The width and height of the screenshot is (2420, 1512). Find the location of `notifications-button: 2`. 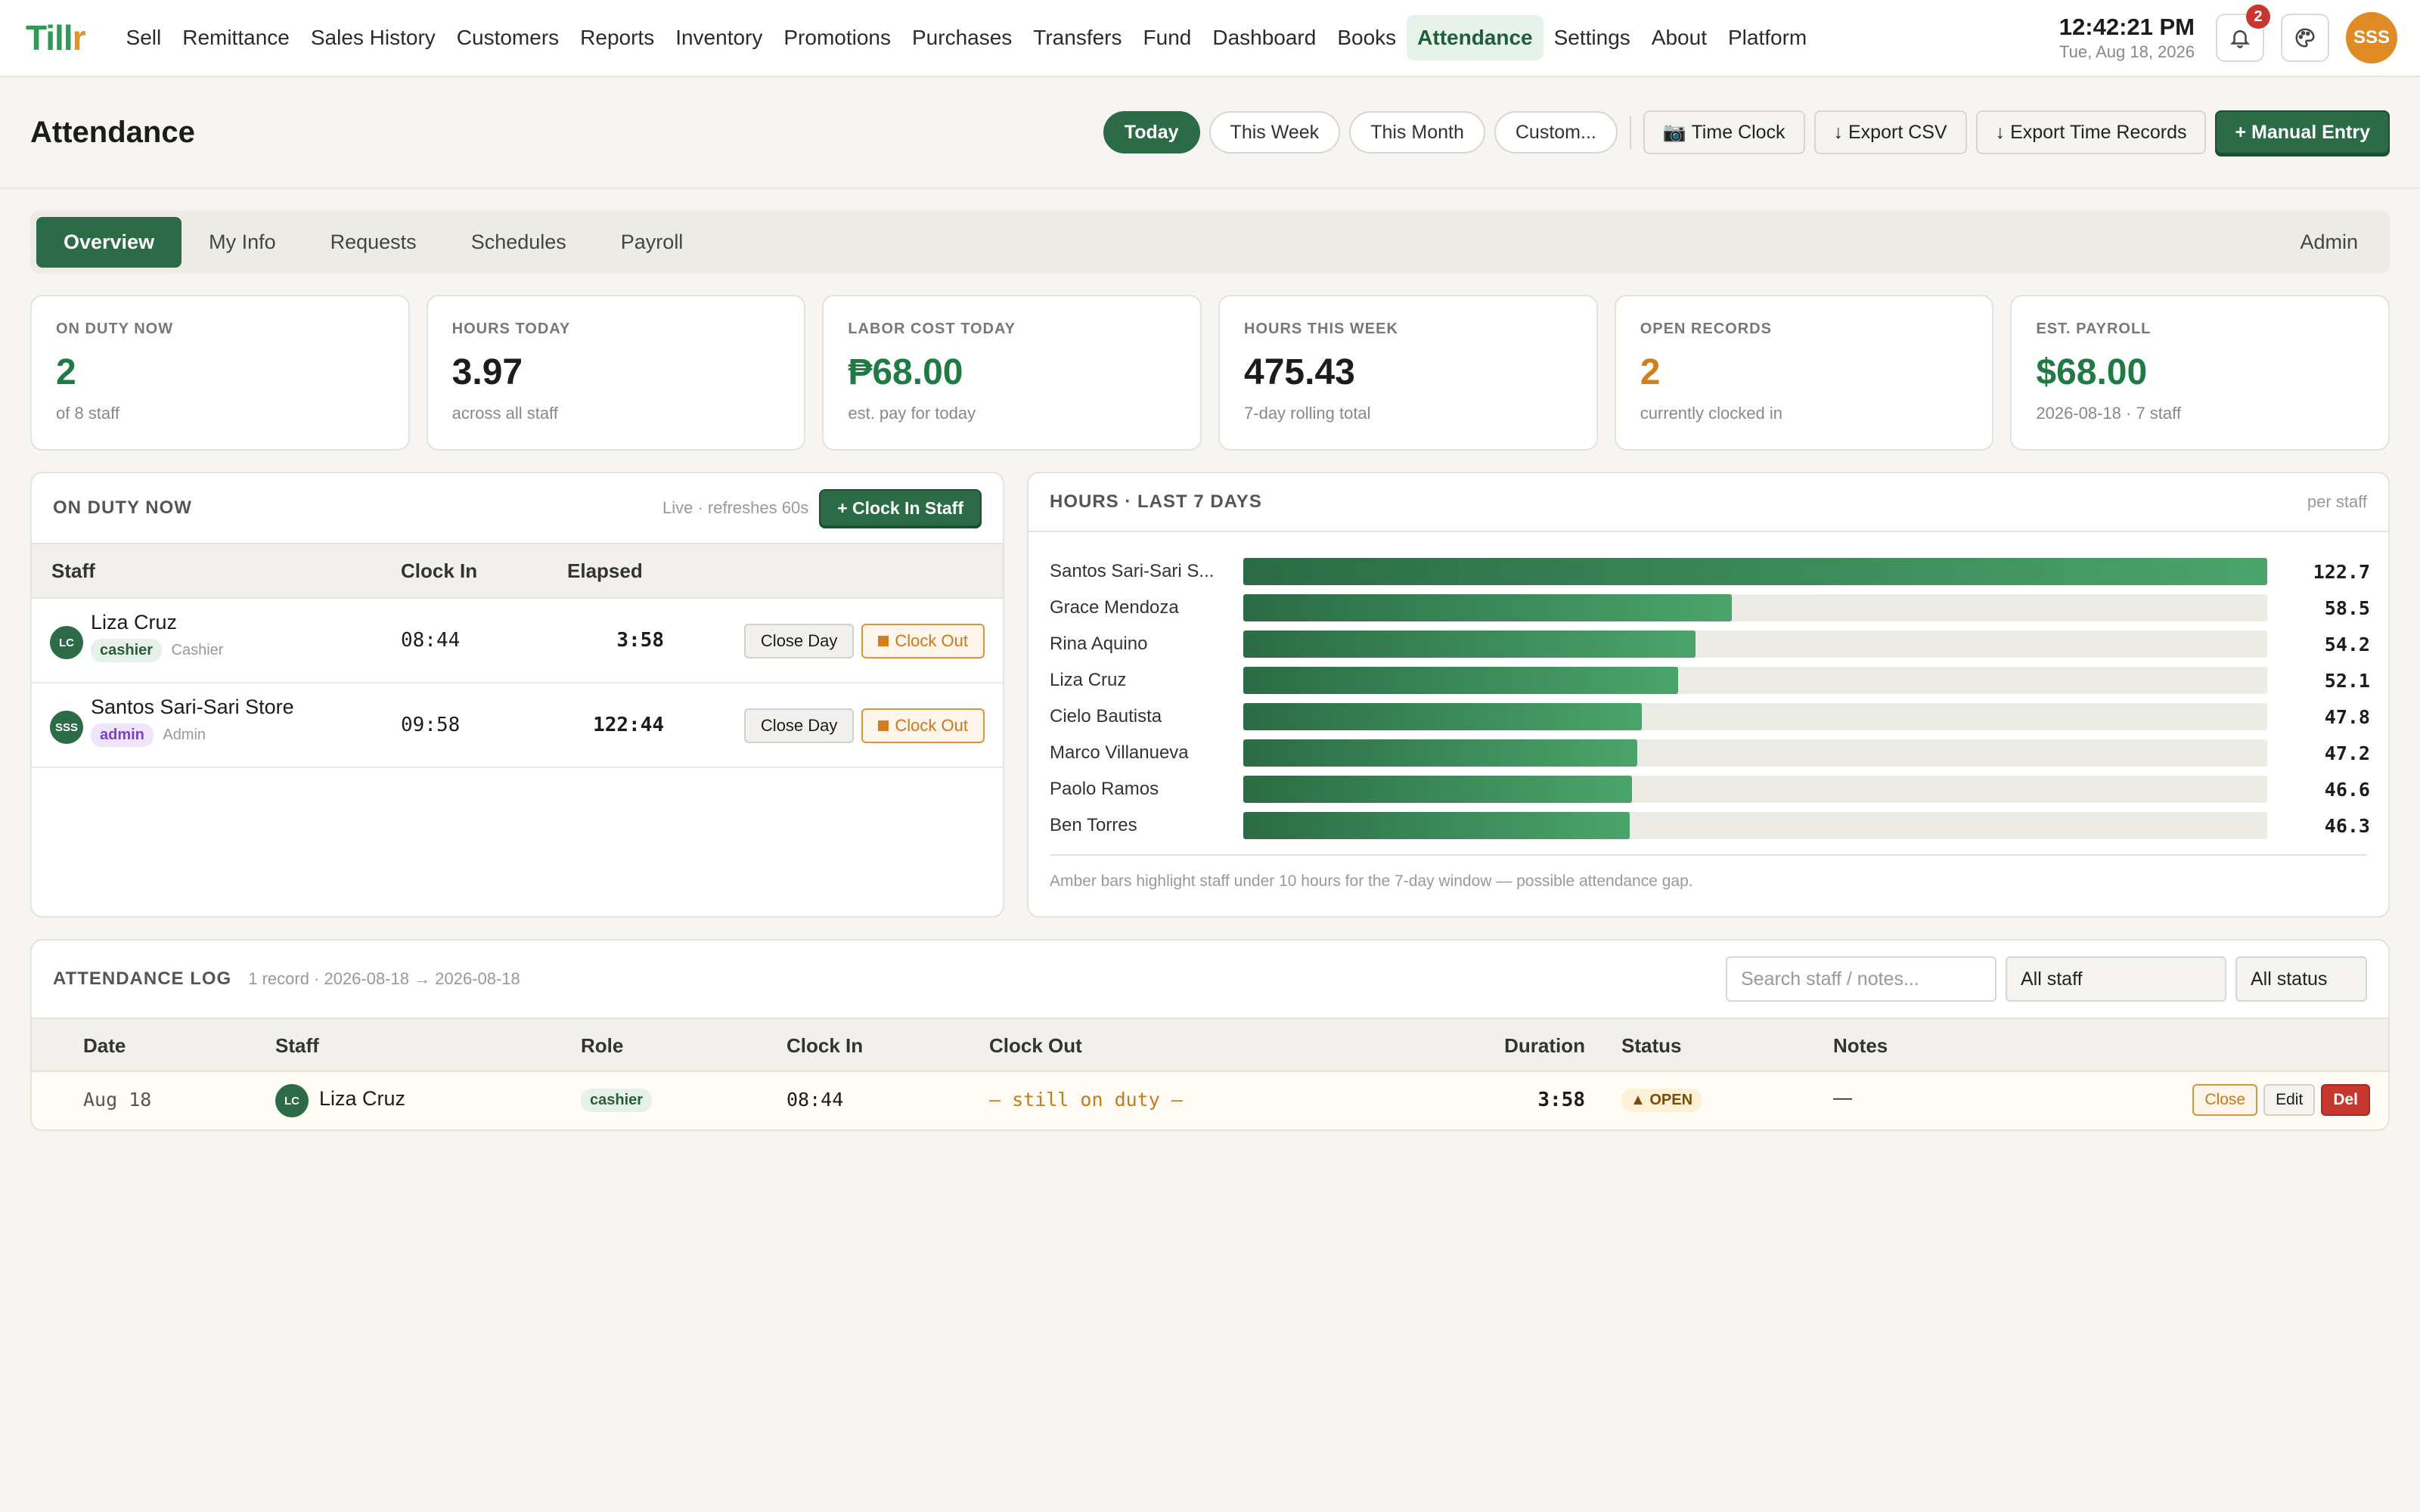

notifications-button: 2 is located at coordinates (2243, 34).